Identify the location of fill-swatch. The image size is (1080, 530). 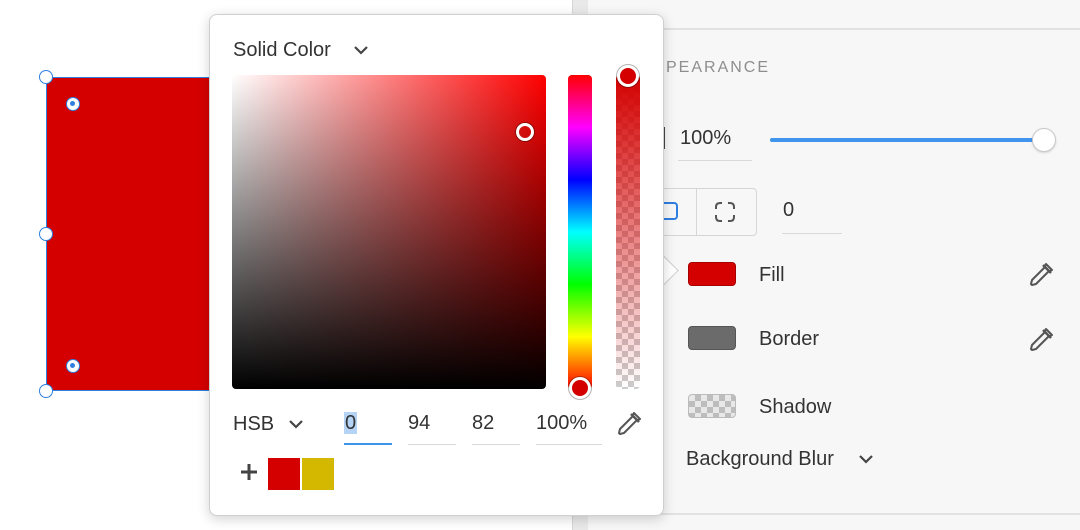
(712, 274).